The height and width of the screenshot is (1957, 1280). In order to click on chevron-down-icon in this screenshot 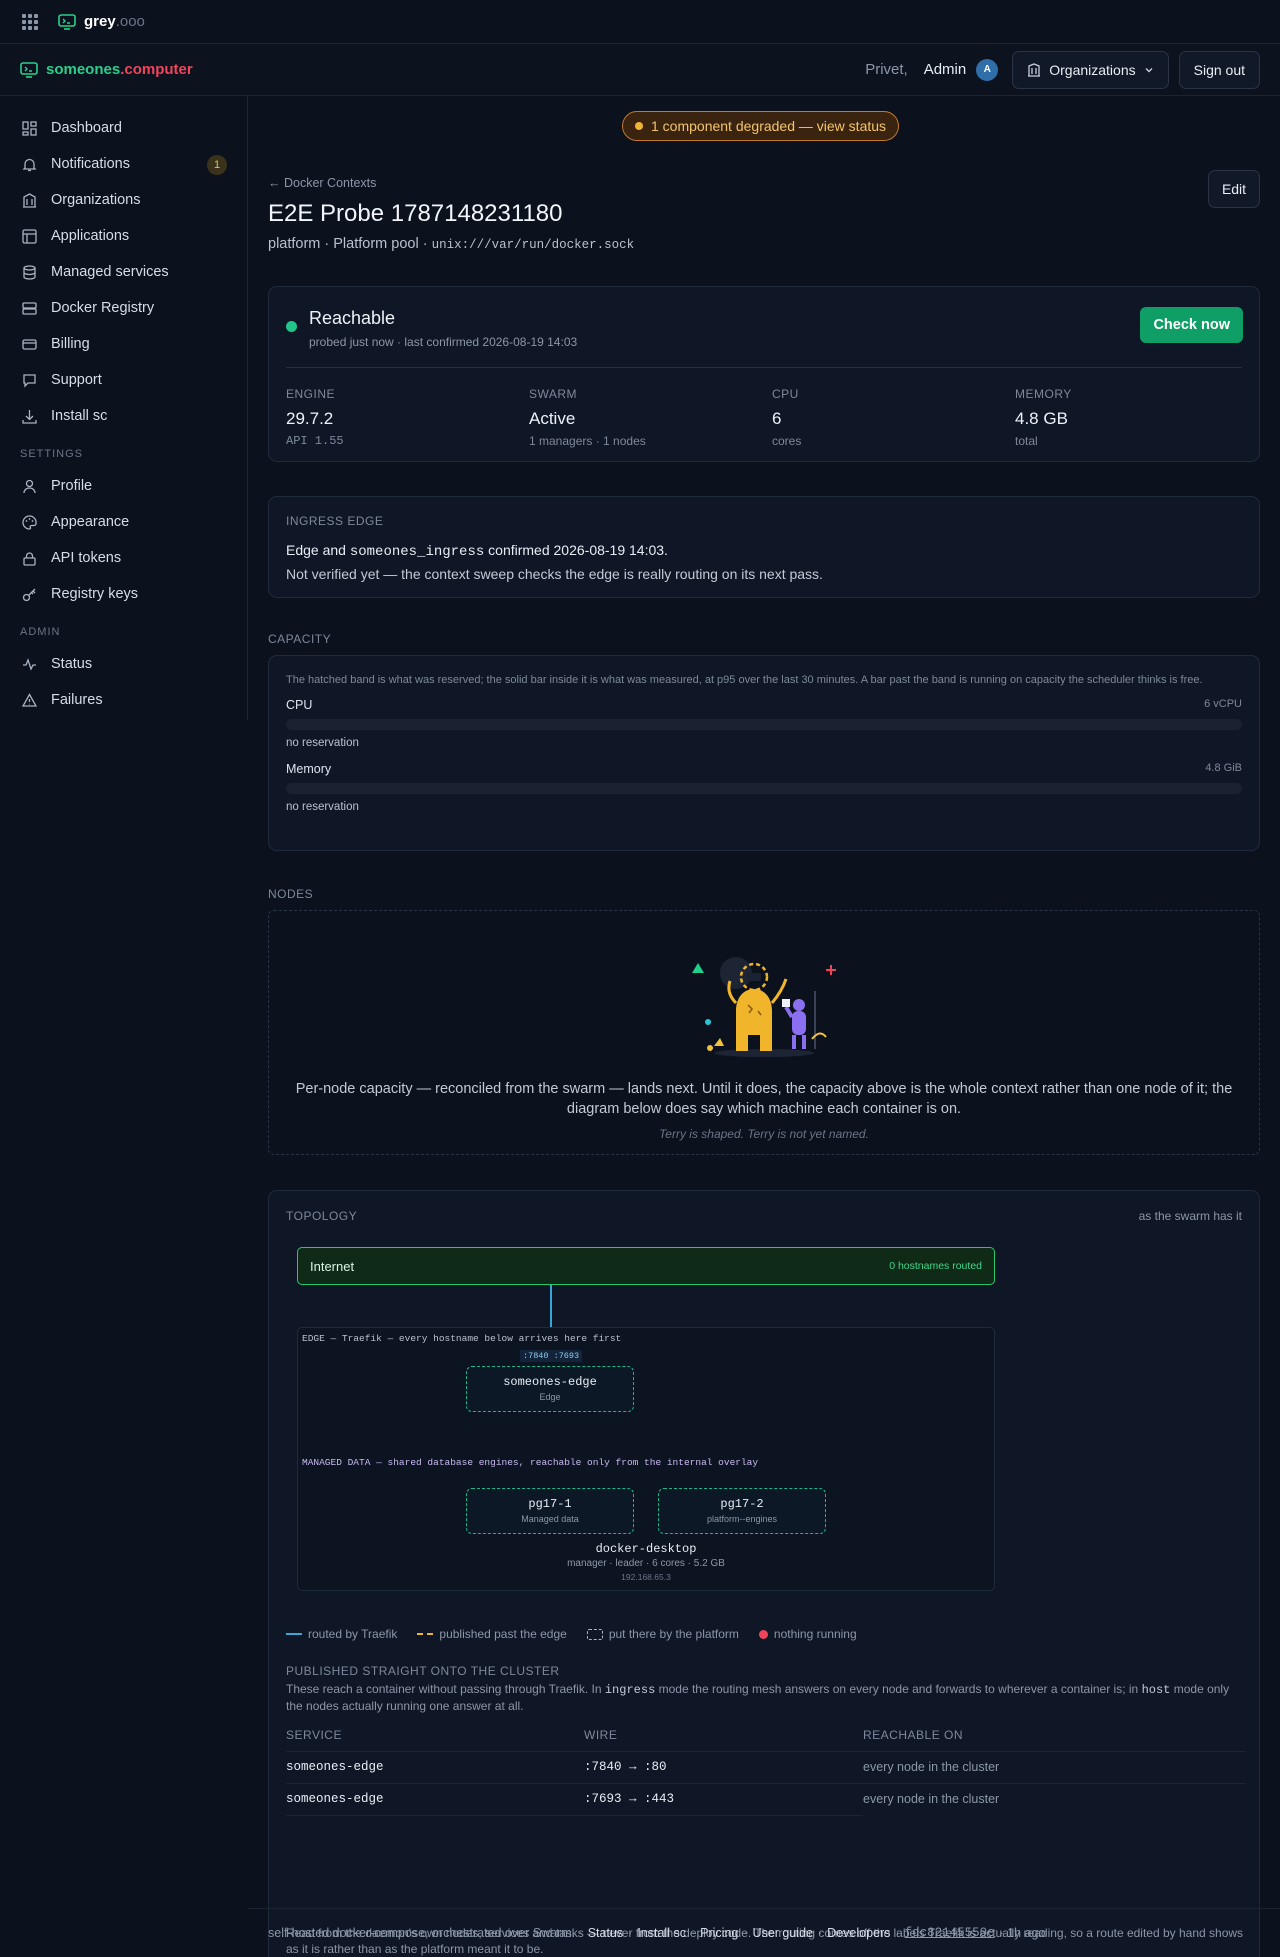, I will do `click(1149, 70)`.